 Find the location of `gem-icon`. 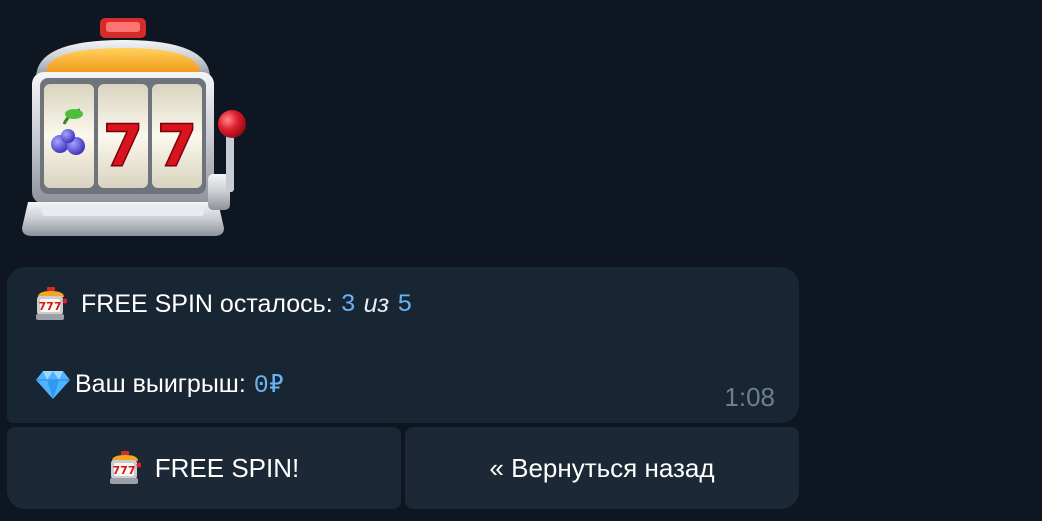

gem-icon is located at coordinates (53, 384).